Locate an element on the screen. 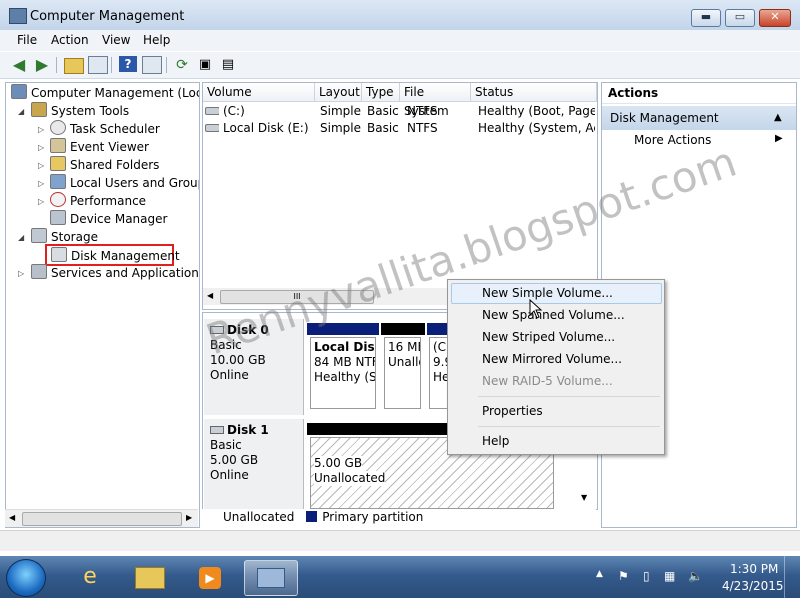  partition-status: Healthy (Sy is located at coordinates (345, 377).